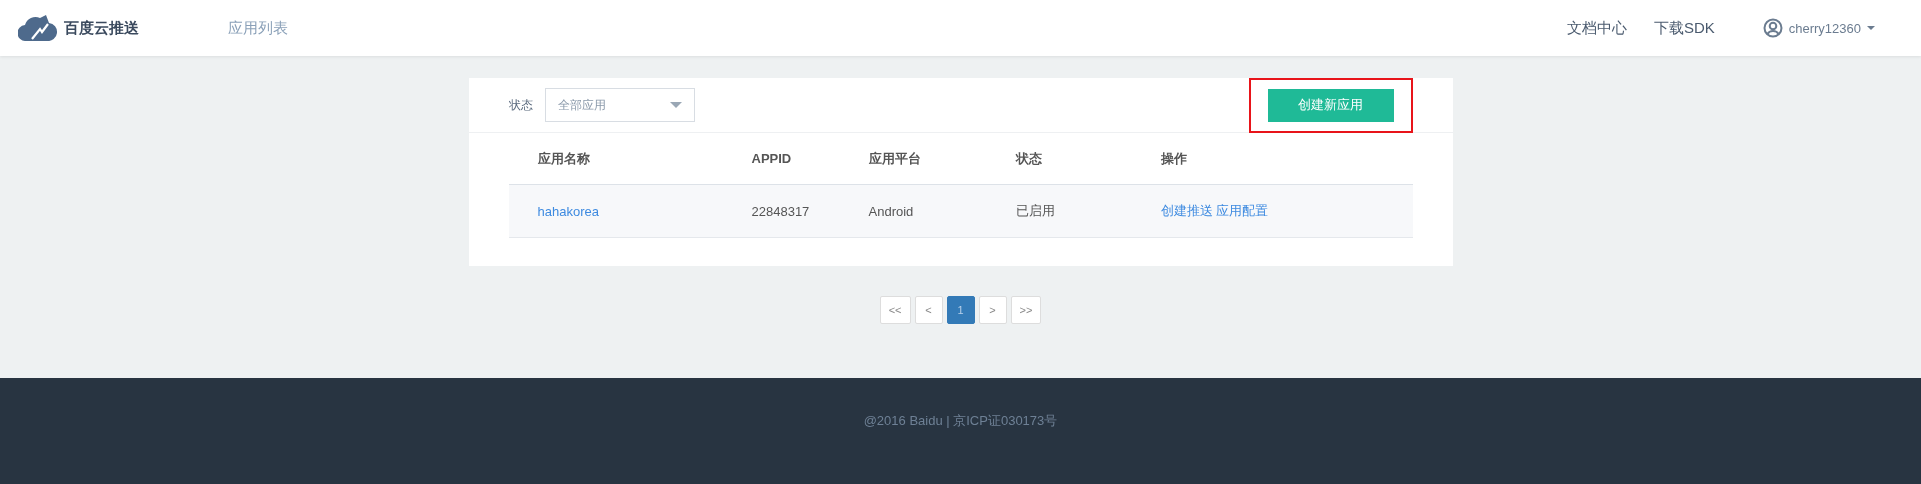 The image size is (1921, 484). I want to click on column-header: APPID, so click(771, 158).